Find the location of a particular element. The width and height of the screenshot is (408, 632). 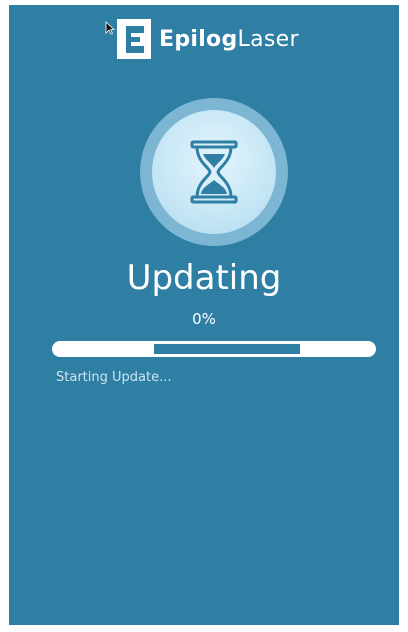

hourglass-icon is located at coordinates (214, 172).